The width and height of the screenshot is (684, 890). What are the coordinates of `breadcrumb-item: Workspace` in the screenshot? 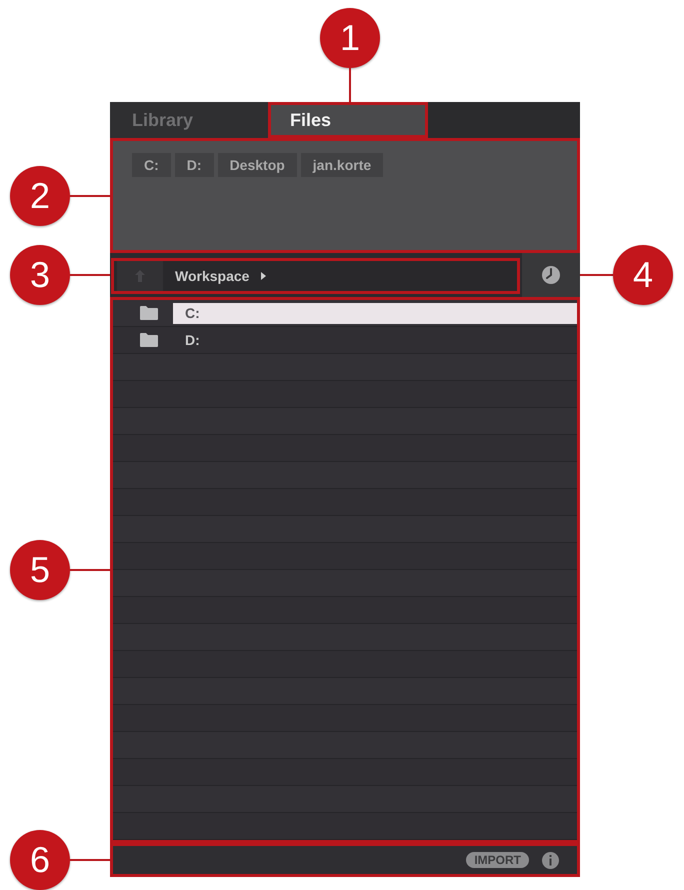 It's located at (212, 276).